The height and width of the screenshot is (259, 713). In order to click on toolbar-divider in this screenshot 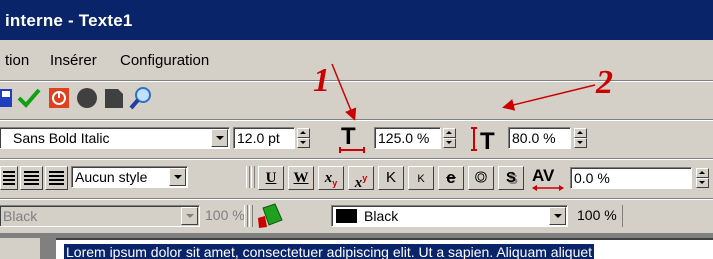, I will do `click(622, 216)`.